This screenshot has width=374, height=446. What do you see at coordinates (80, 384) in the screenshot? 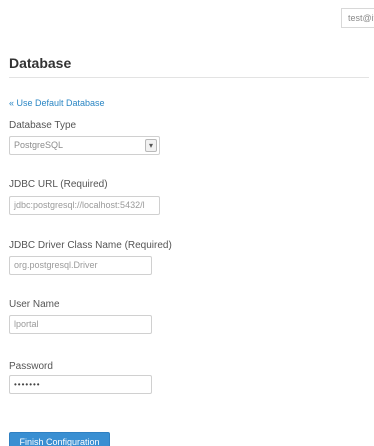
I see `password-input: •••••••` at bounding box center [80, 384].